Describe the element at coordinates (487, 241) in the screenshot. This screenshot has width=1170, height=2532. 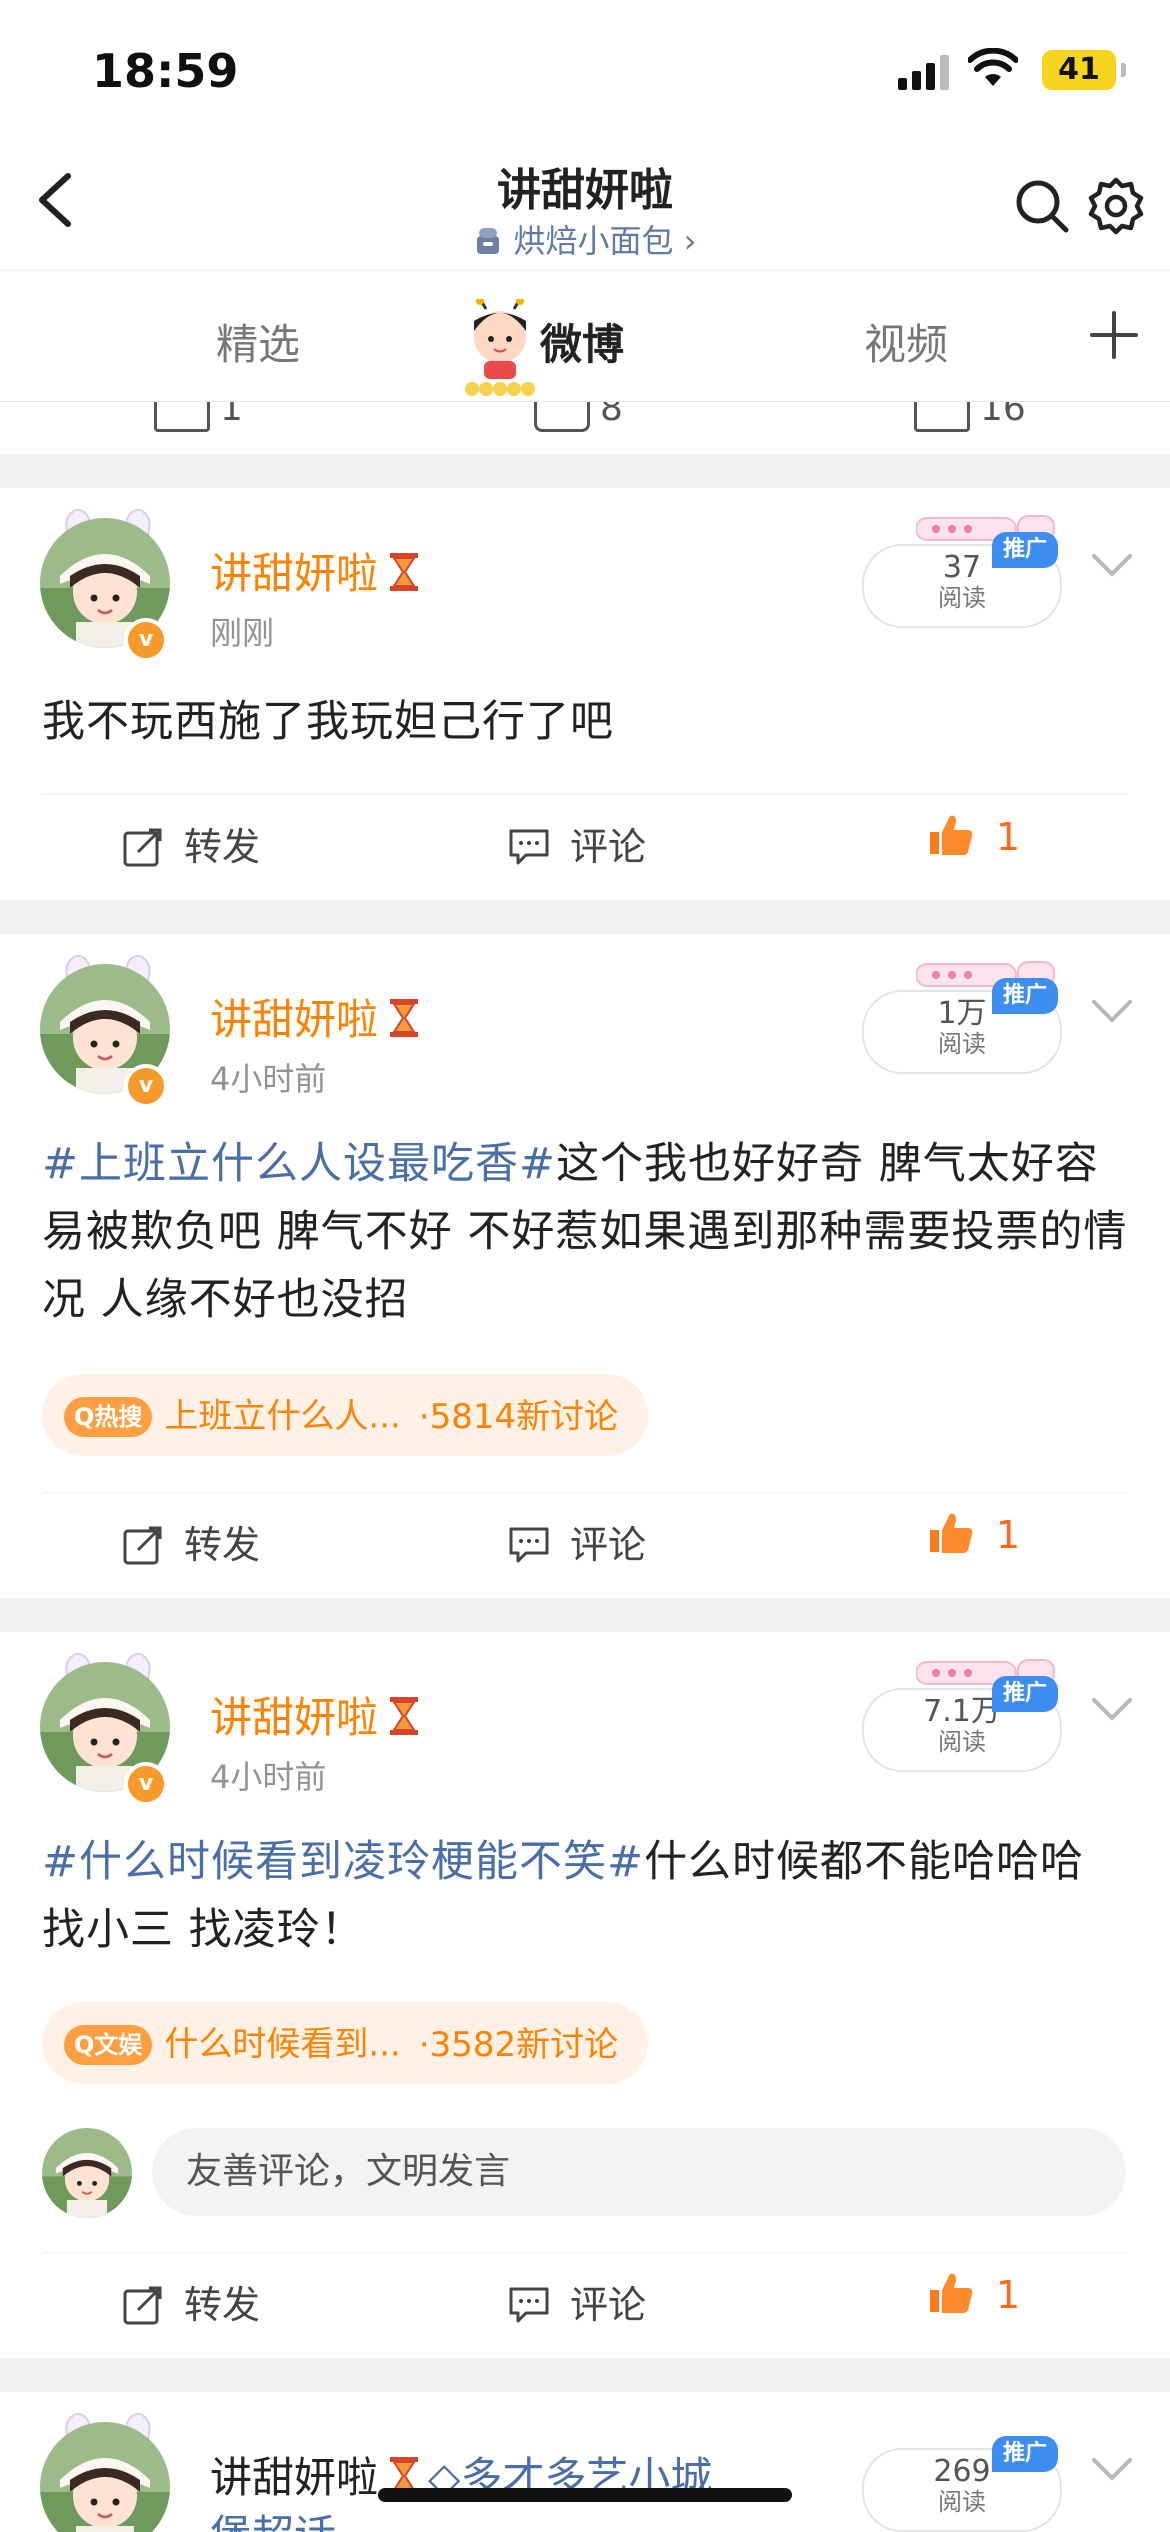
I see `bread-icon` at that location.